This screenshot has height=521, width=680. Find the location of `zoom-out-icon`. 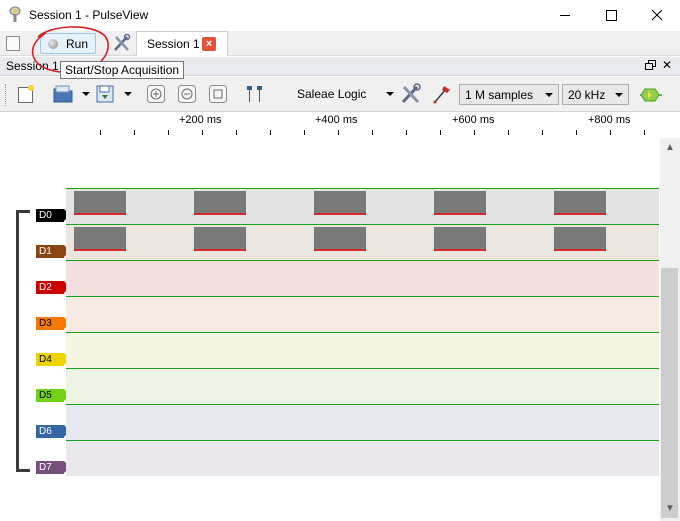

zoom-out-icon is located at coordinates (187, 94).